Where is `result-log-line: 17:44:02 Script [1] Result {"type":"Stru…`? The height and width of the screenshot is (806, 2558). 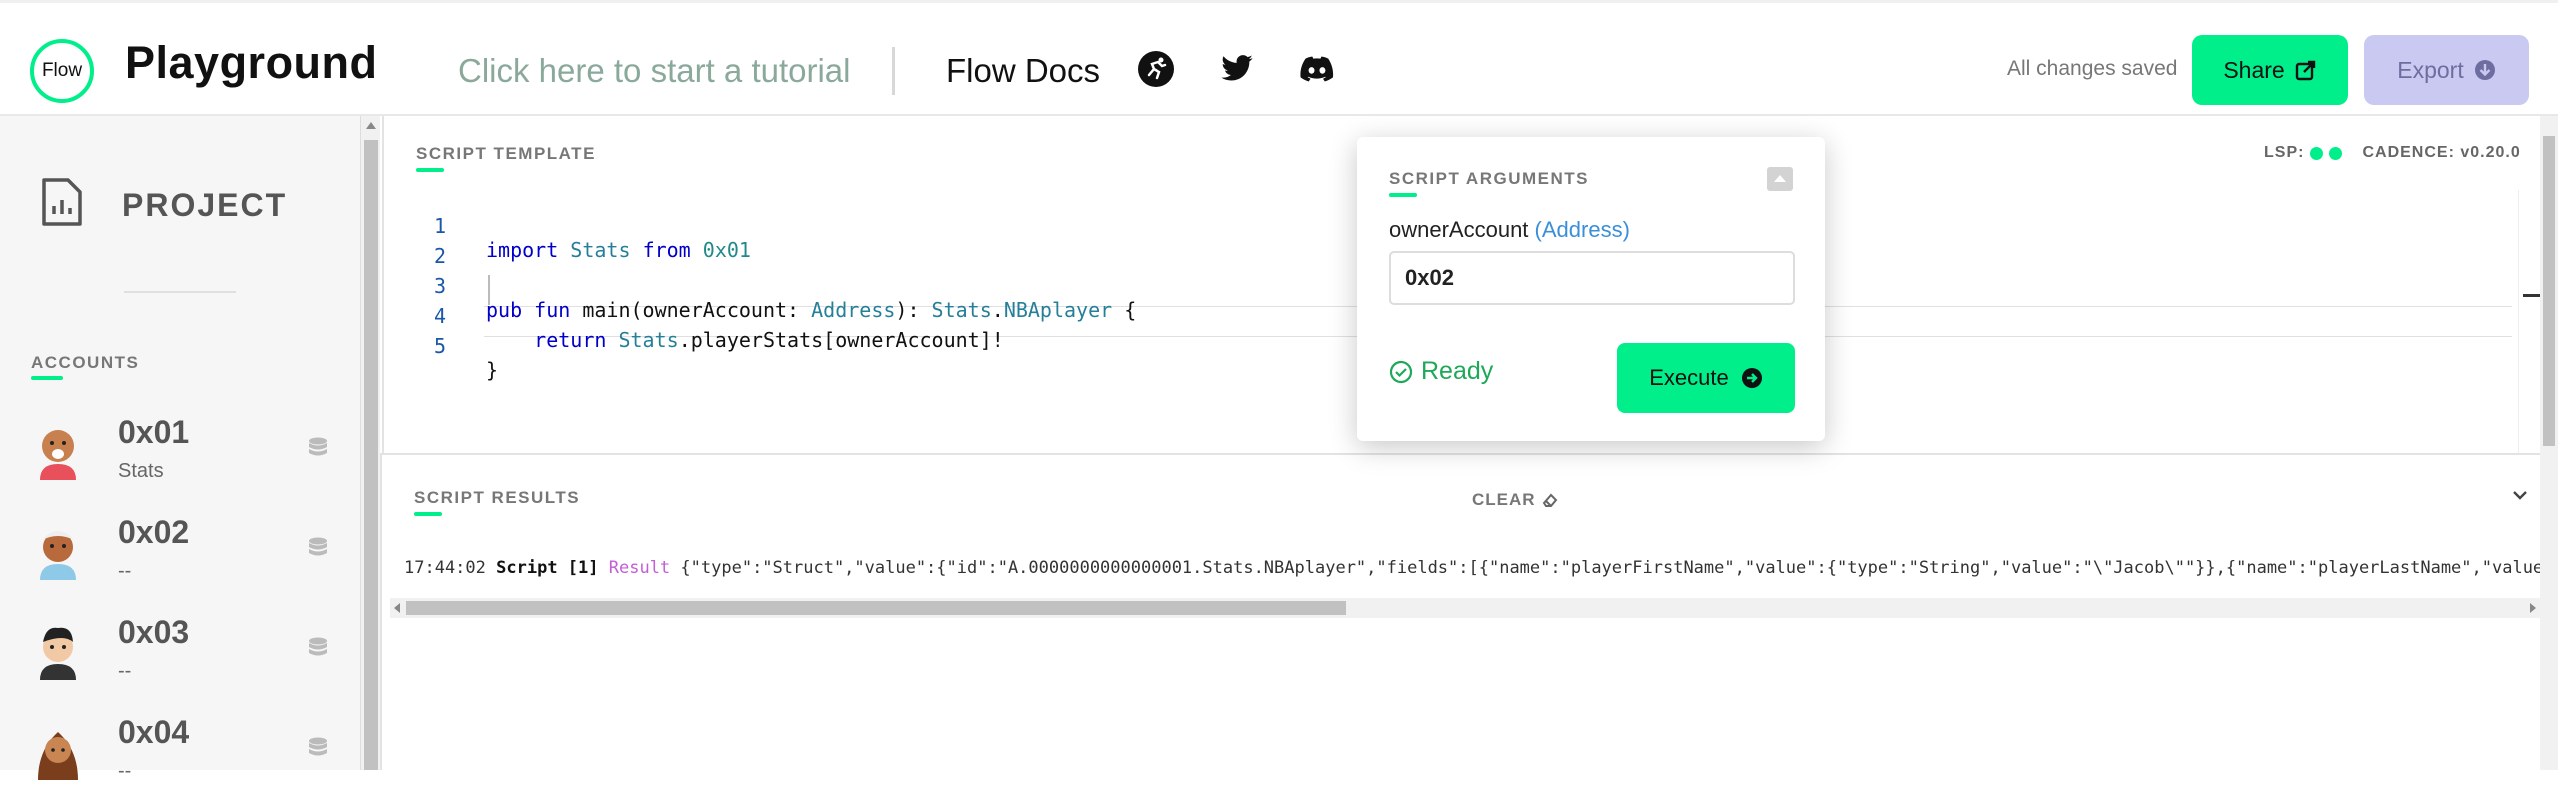
result-log-line: 17:44:02 Script [1] Result {"type":"Stru… is located at coordinates (1472, 568).